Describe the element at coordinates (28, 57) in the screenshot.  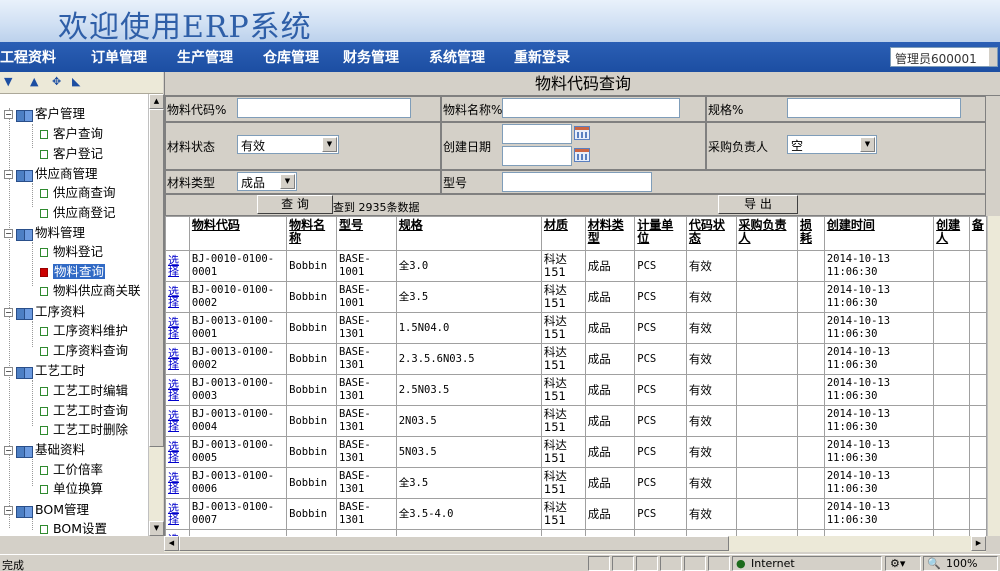
I see `menu-engineering: 工程资料` at that location.